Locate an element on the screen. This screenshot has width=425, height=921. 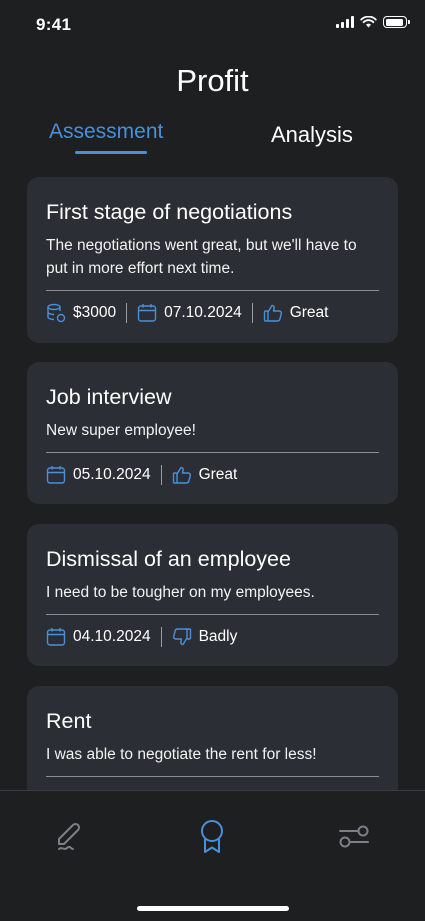
card-divider is located at coordinates (212, 776).